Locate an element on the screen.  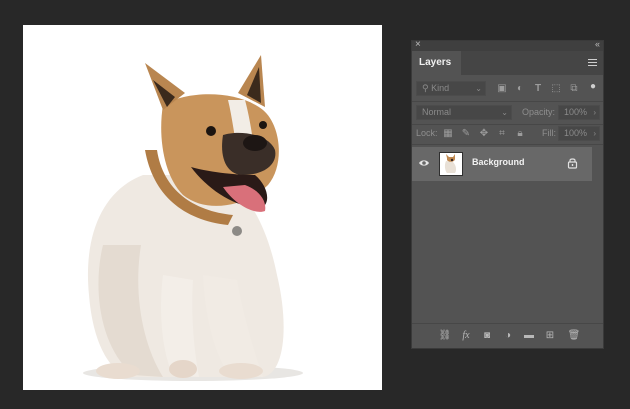
lock-row: Lock: ▦ ✎ ✥ ⌗ 🔒︎ Fill: 100% › is located at coordinates (507, 134).